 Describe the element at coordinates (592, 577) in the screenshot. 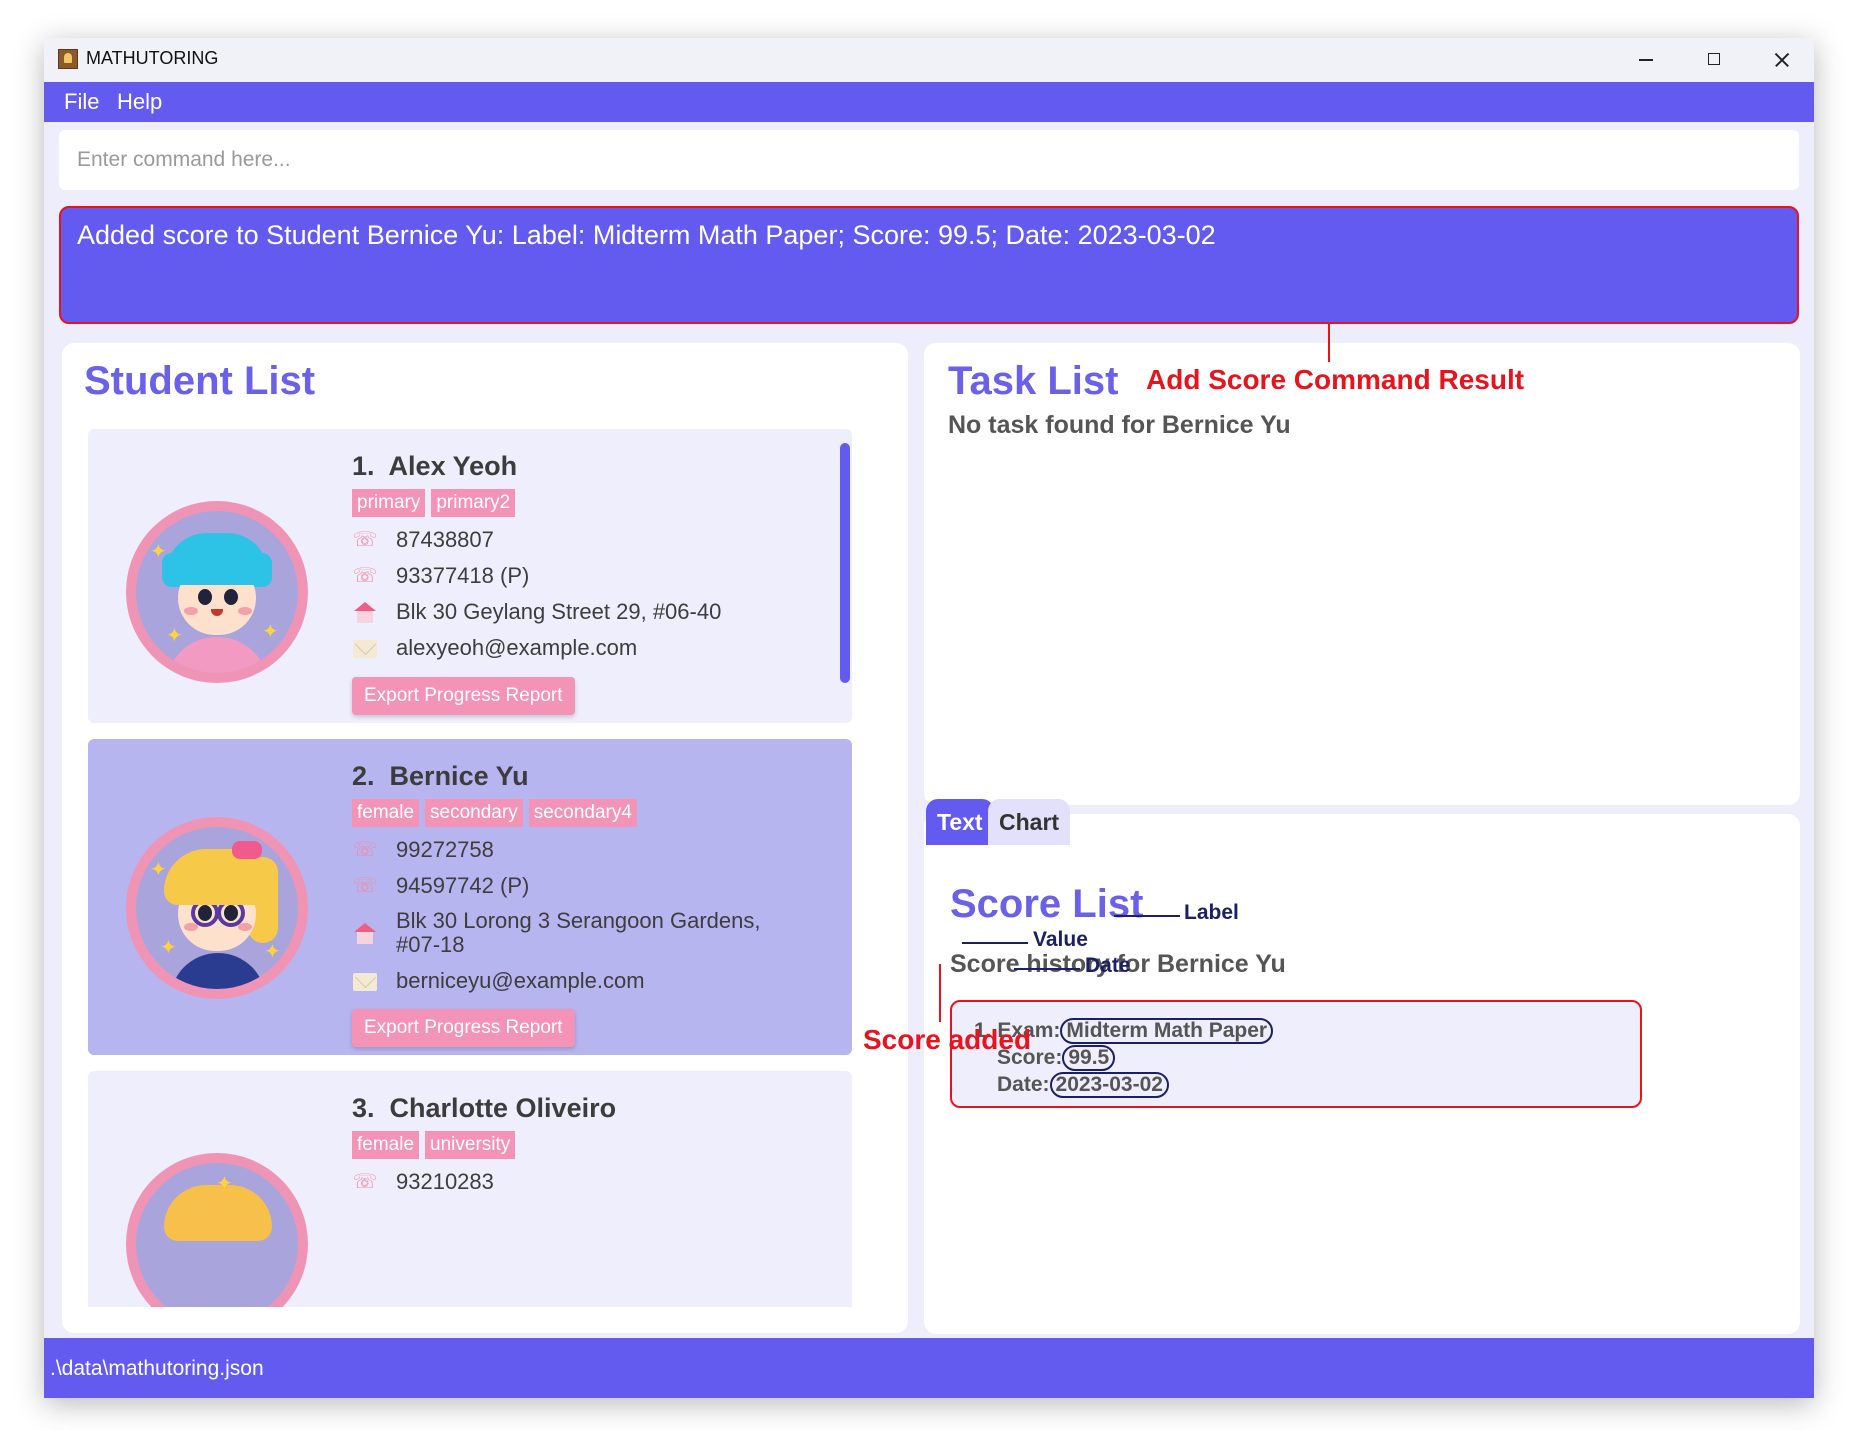

I see `parent-phone-row: ☏ 93377418 (P)` at that location.